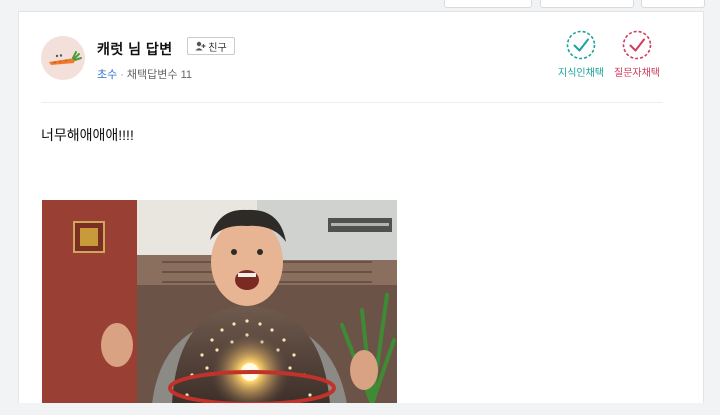 The width and height of the screenshot is (720, 415). I want to click on carrot-avatar-icon, so click(63, 58).